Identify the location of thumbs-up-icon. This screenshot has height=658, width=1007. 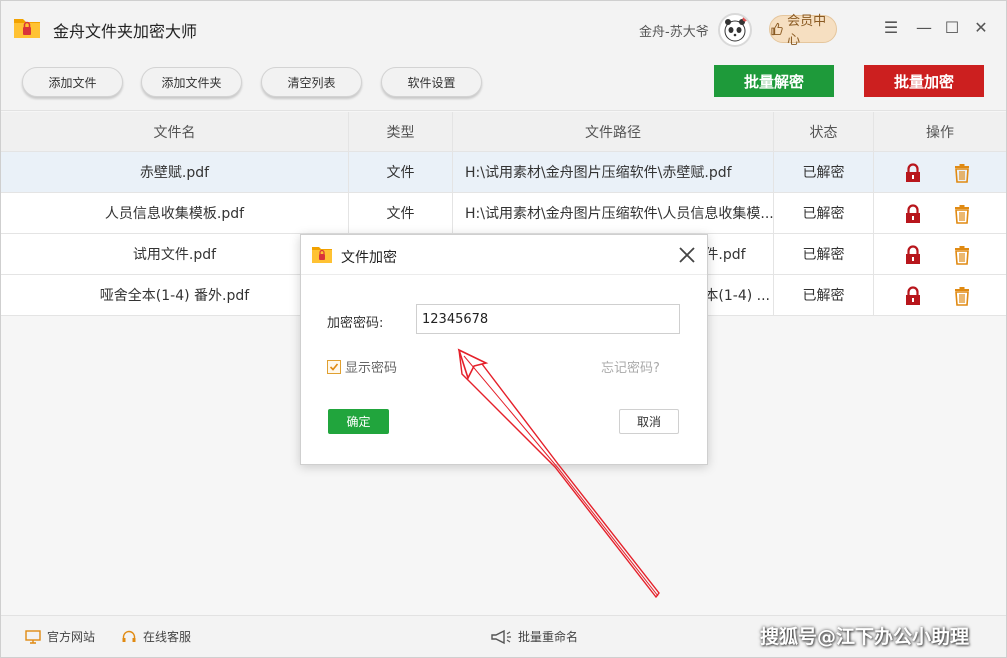
(777, 29).